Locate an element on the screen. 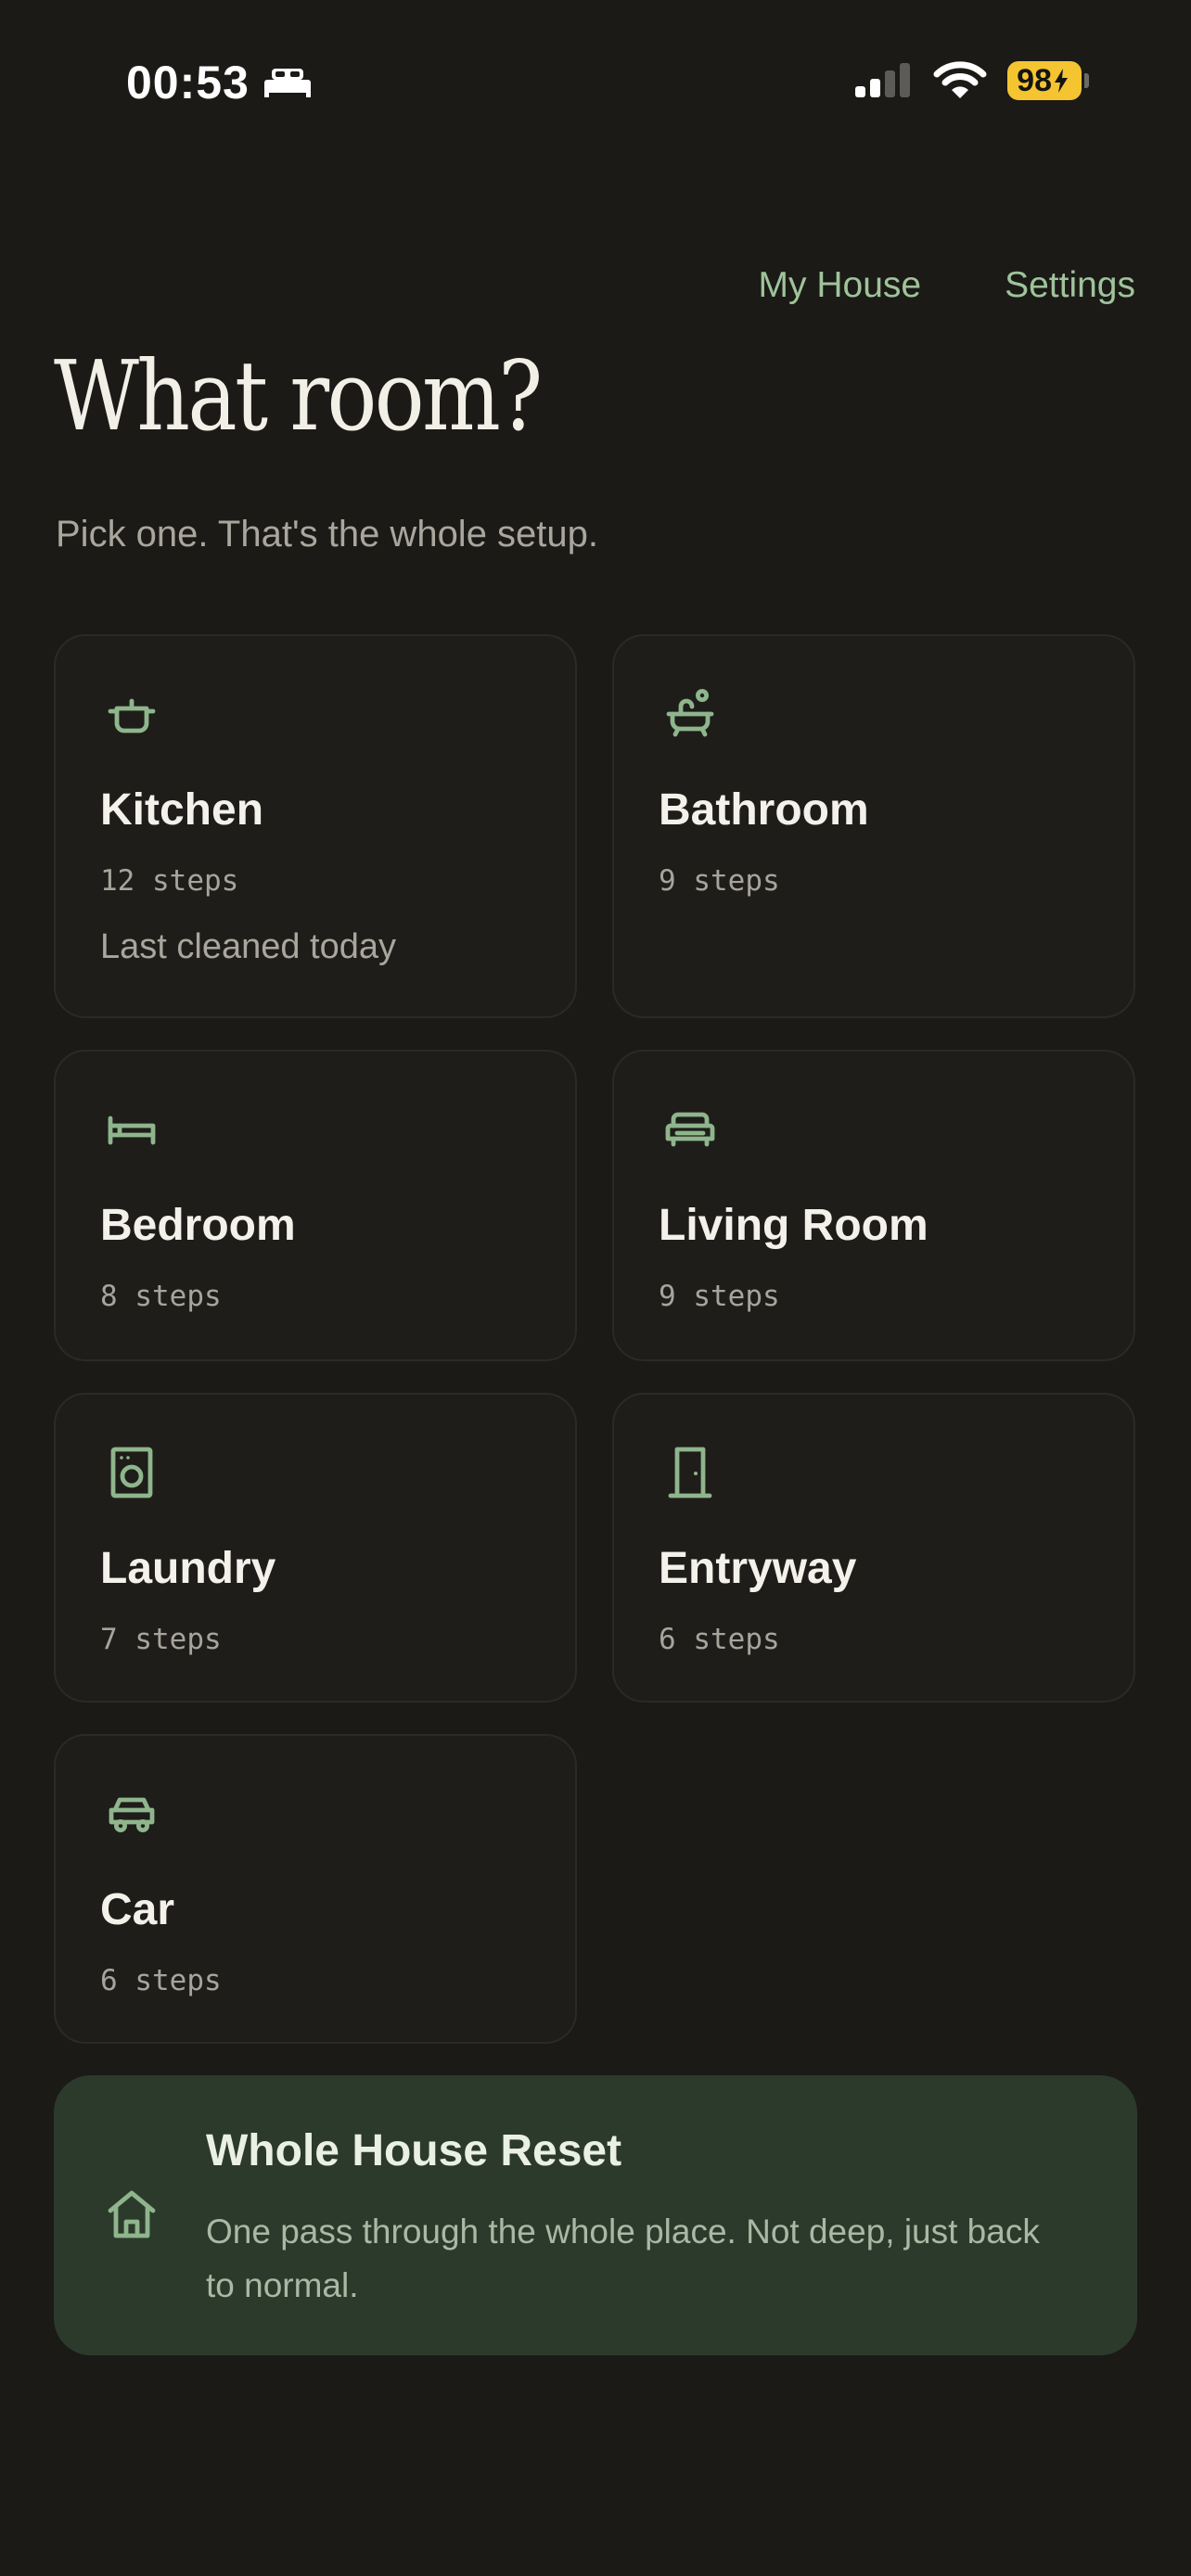  my-house-link: My House is located at coordinates (840, 286).